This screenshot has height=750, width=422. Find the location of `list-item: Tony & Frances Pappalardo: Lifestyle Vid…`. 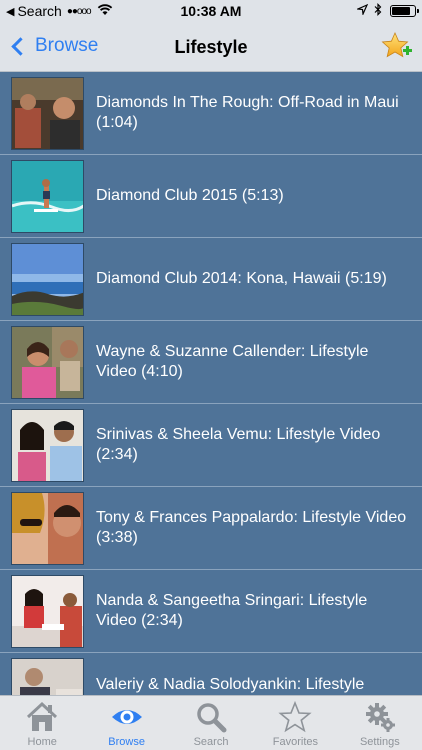

list-item: Tony & Frances Pappalardo: Lifestyle Vid… is located at coordinates (211, 528).